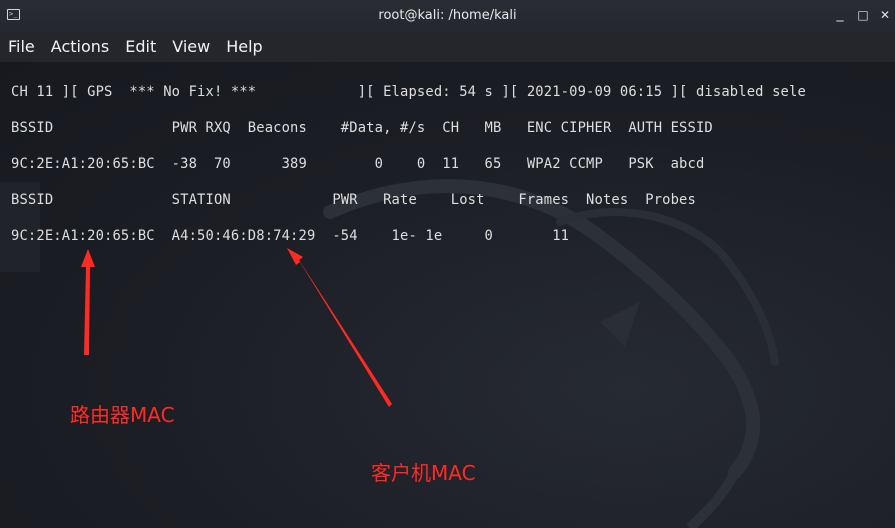 This screenshot has width=895, height=528. I want to click on menu-help: Help, so click(244, 47).